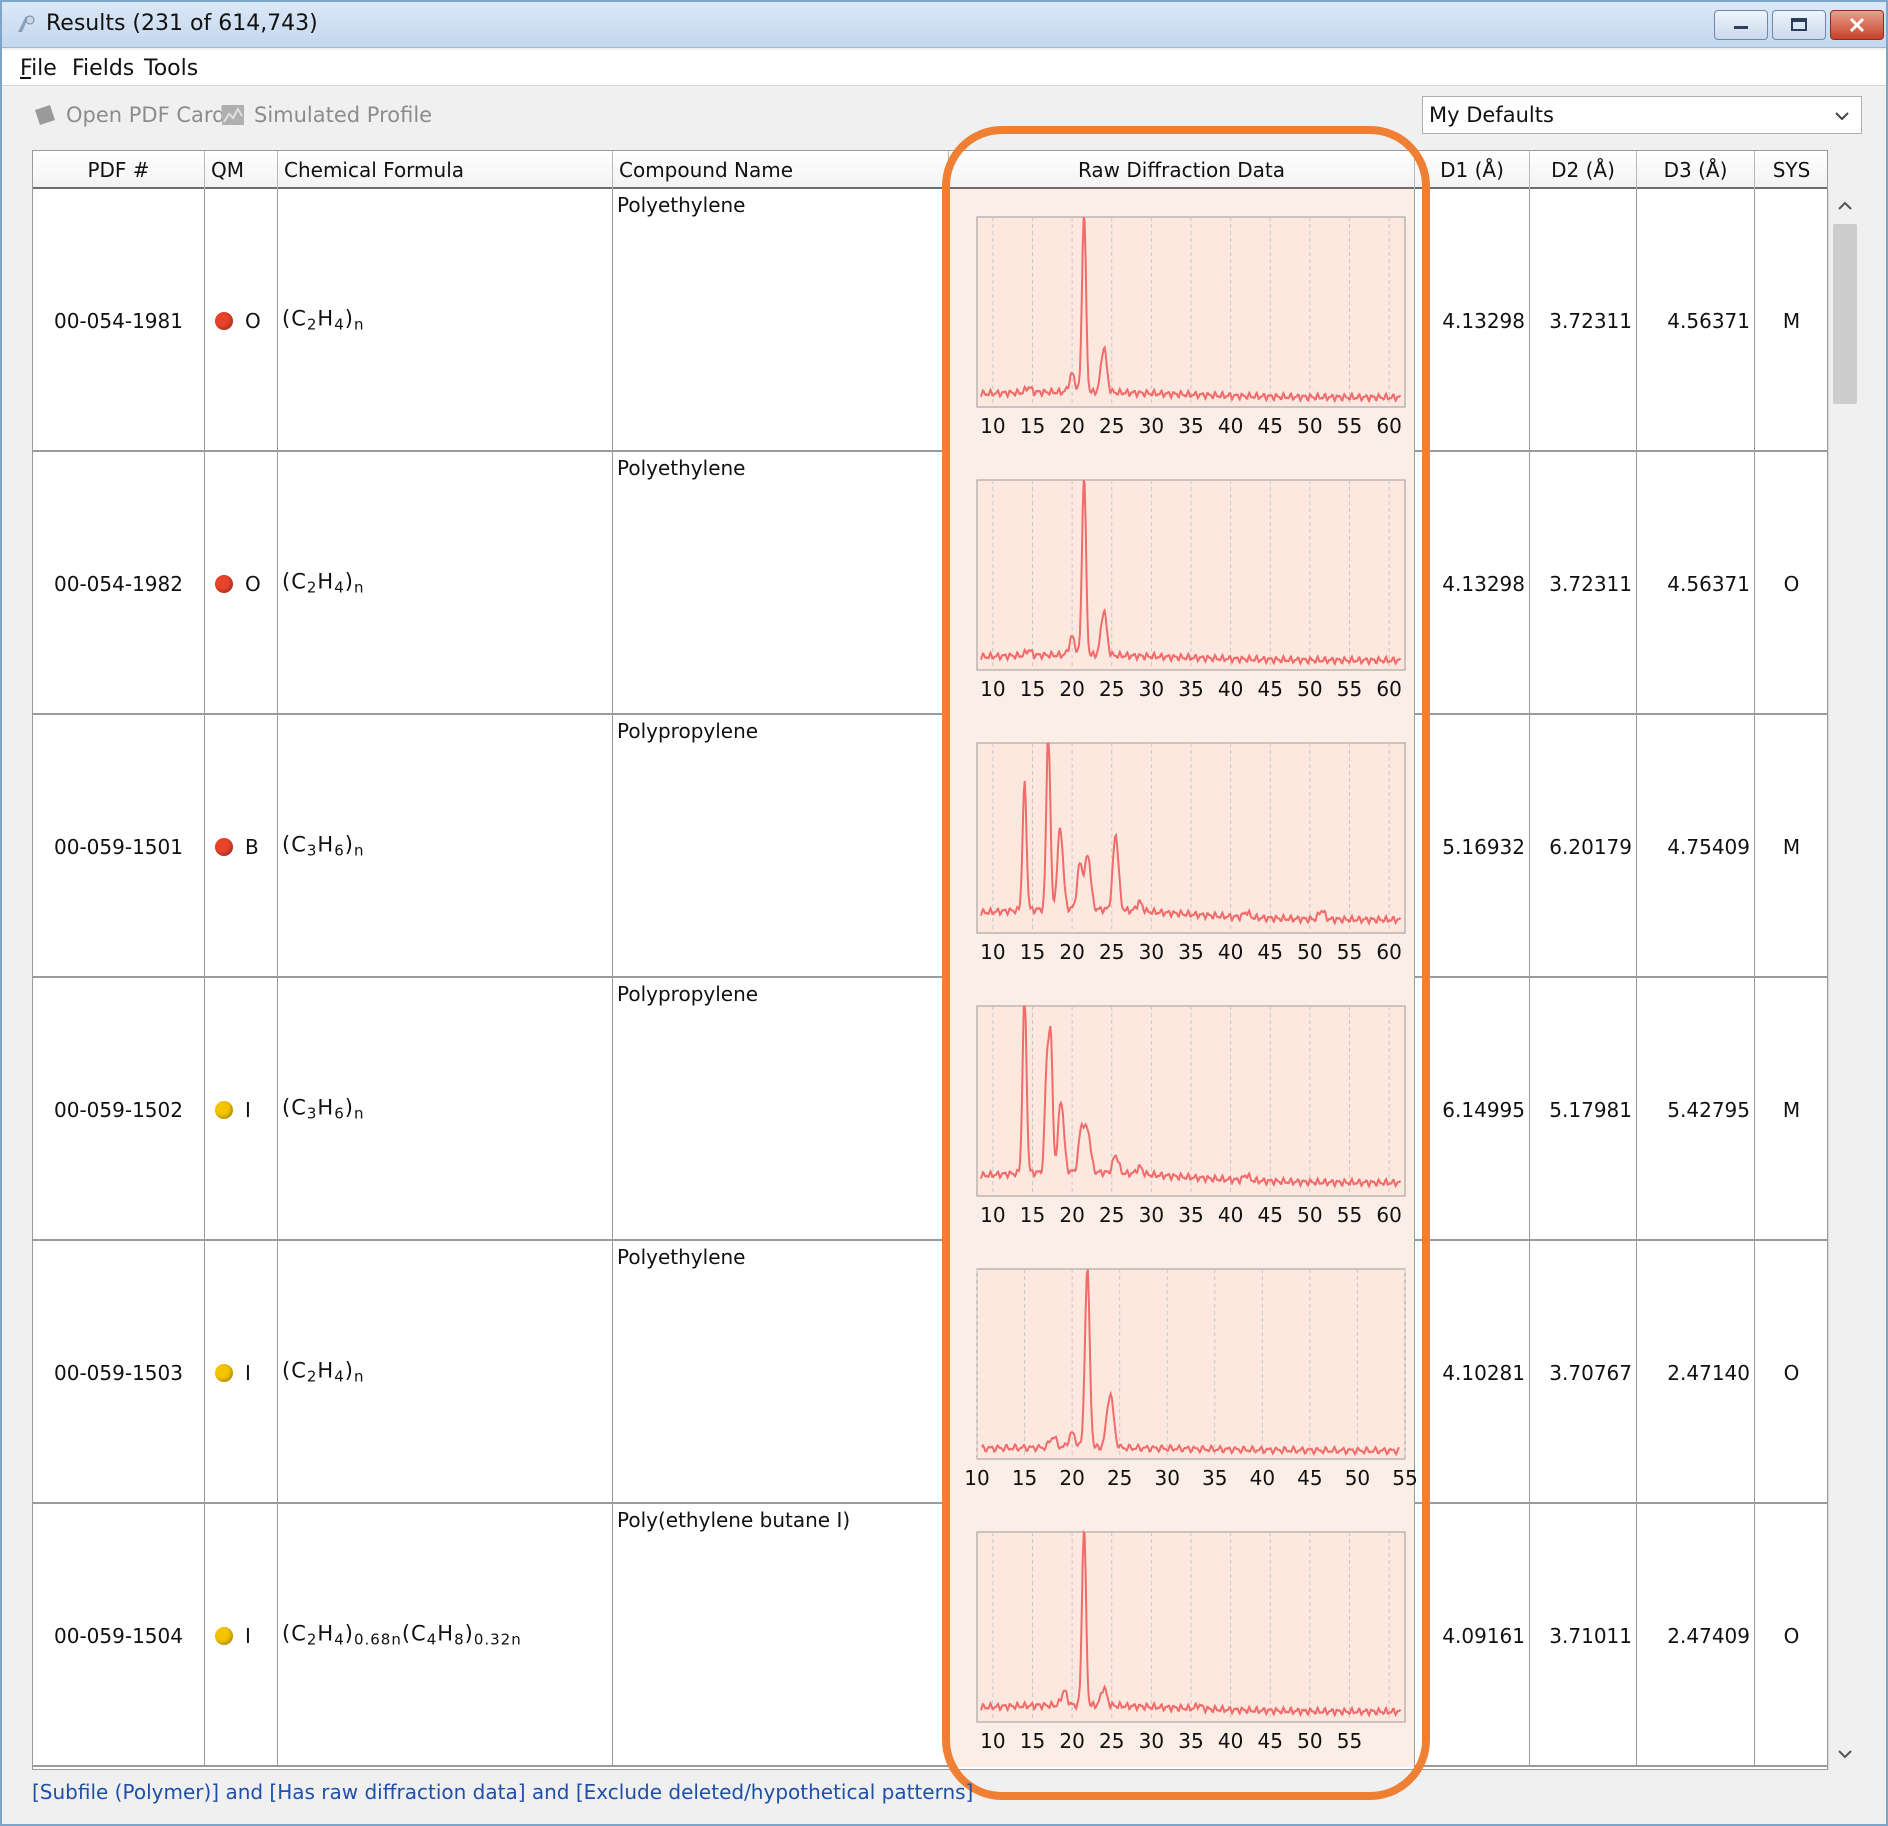 The image size is (1888, 1826). What do you see at coordinates (45, 115) in the screenshot?
I see `pdf-card-icon` at bounding box center [45, 115].